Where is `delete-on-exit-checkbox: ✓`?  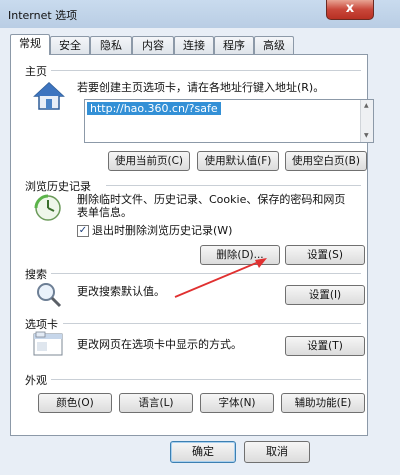 delete-on-exit-checkbox: ✓ is located at coordinates (83, 231).